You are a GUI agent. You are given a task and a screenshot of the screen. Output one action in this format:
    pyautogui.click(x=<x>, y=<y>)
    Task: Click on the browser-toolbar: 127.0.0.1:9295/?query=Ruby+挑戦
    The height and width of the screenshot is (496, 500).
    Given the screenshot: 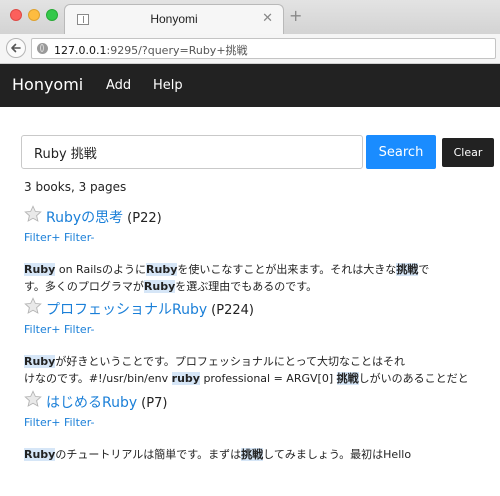 What is the action you would take?
    pyautogui.click(x=250, y=49)
    